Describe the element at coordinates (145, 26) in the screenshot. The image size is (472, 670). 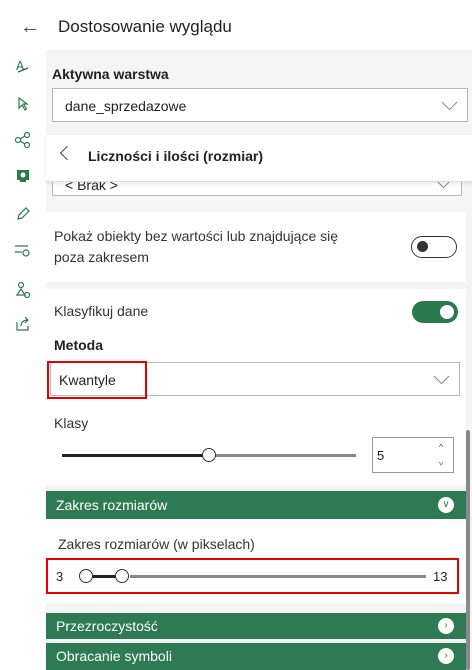
I see `page-title: Dostosowanie wyglądu` at that location.